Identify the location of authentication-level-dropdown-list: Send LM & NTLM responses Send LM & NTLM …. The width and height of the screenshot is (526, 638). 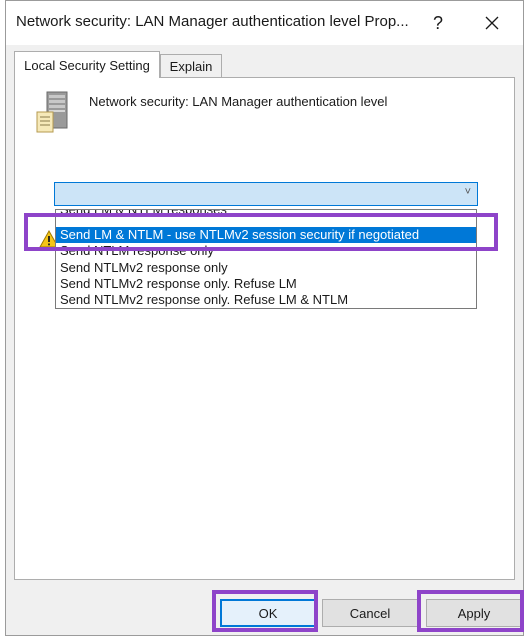
(266, 259).